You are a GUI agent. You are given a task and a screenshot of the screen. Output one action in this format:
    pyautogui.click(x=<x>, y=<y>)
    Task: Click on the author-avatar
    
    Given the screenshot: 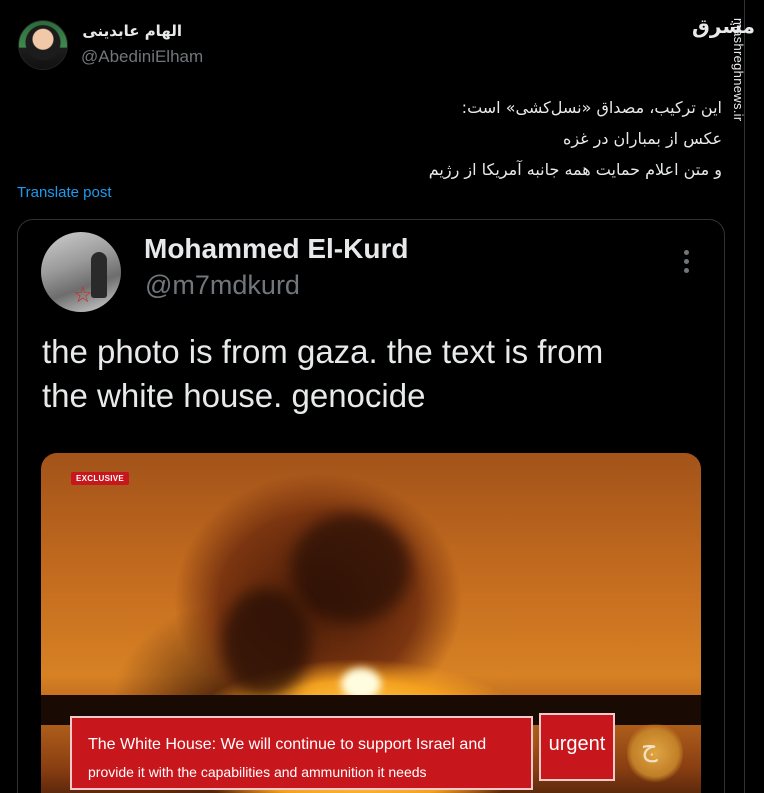 What is the action you would take?
    pyautogui.click(x=43, y=45)
    